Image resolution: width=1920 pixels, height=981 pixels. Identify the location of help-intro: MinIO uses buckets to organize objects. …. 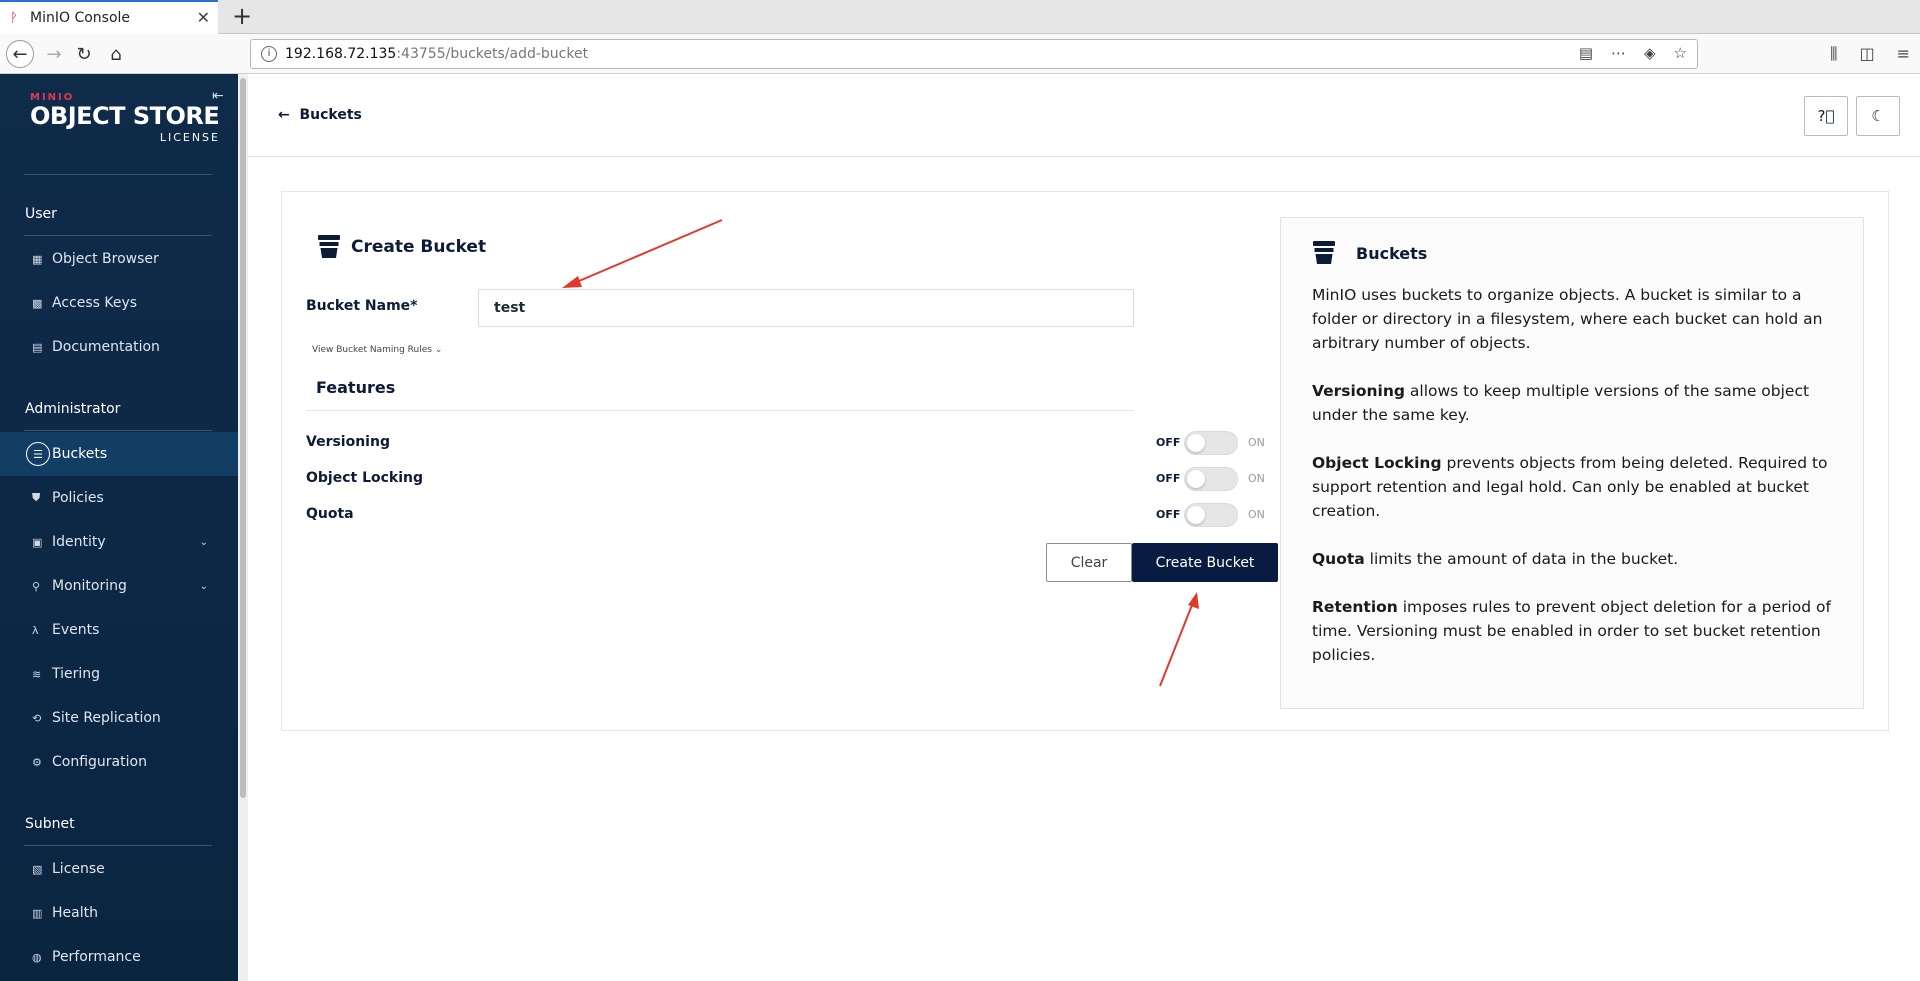
(1567, 319).